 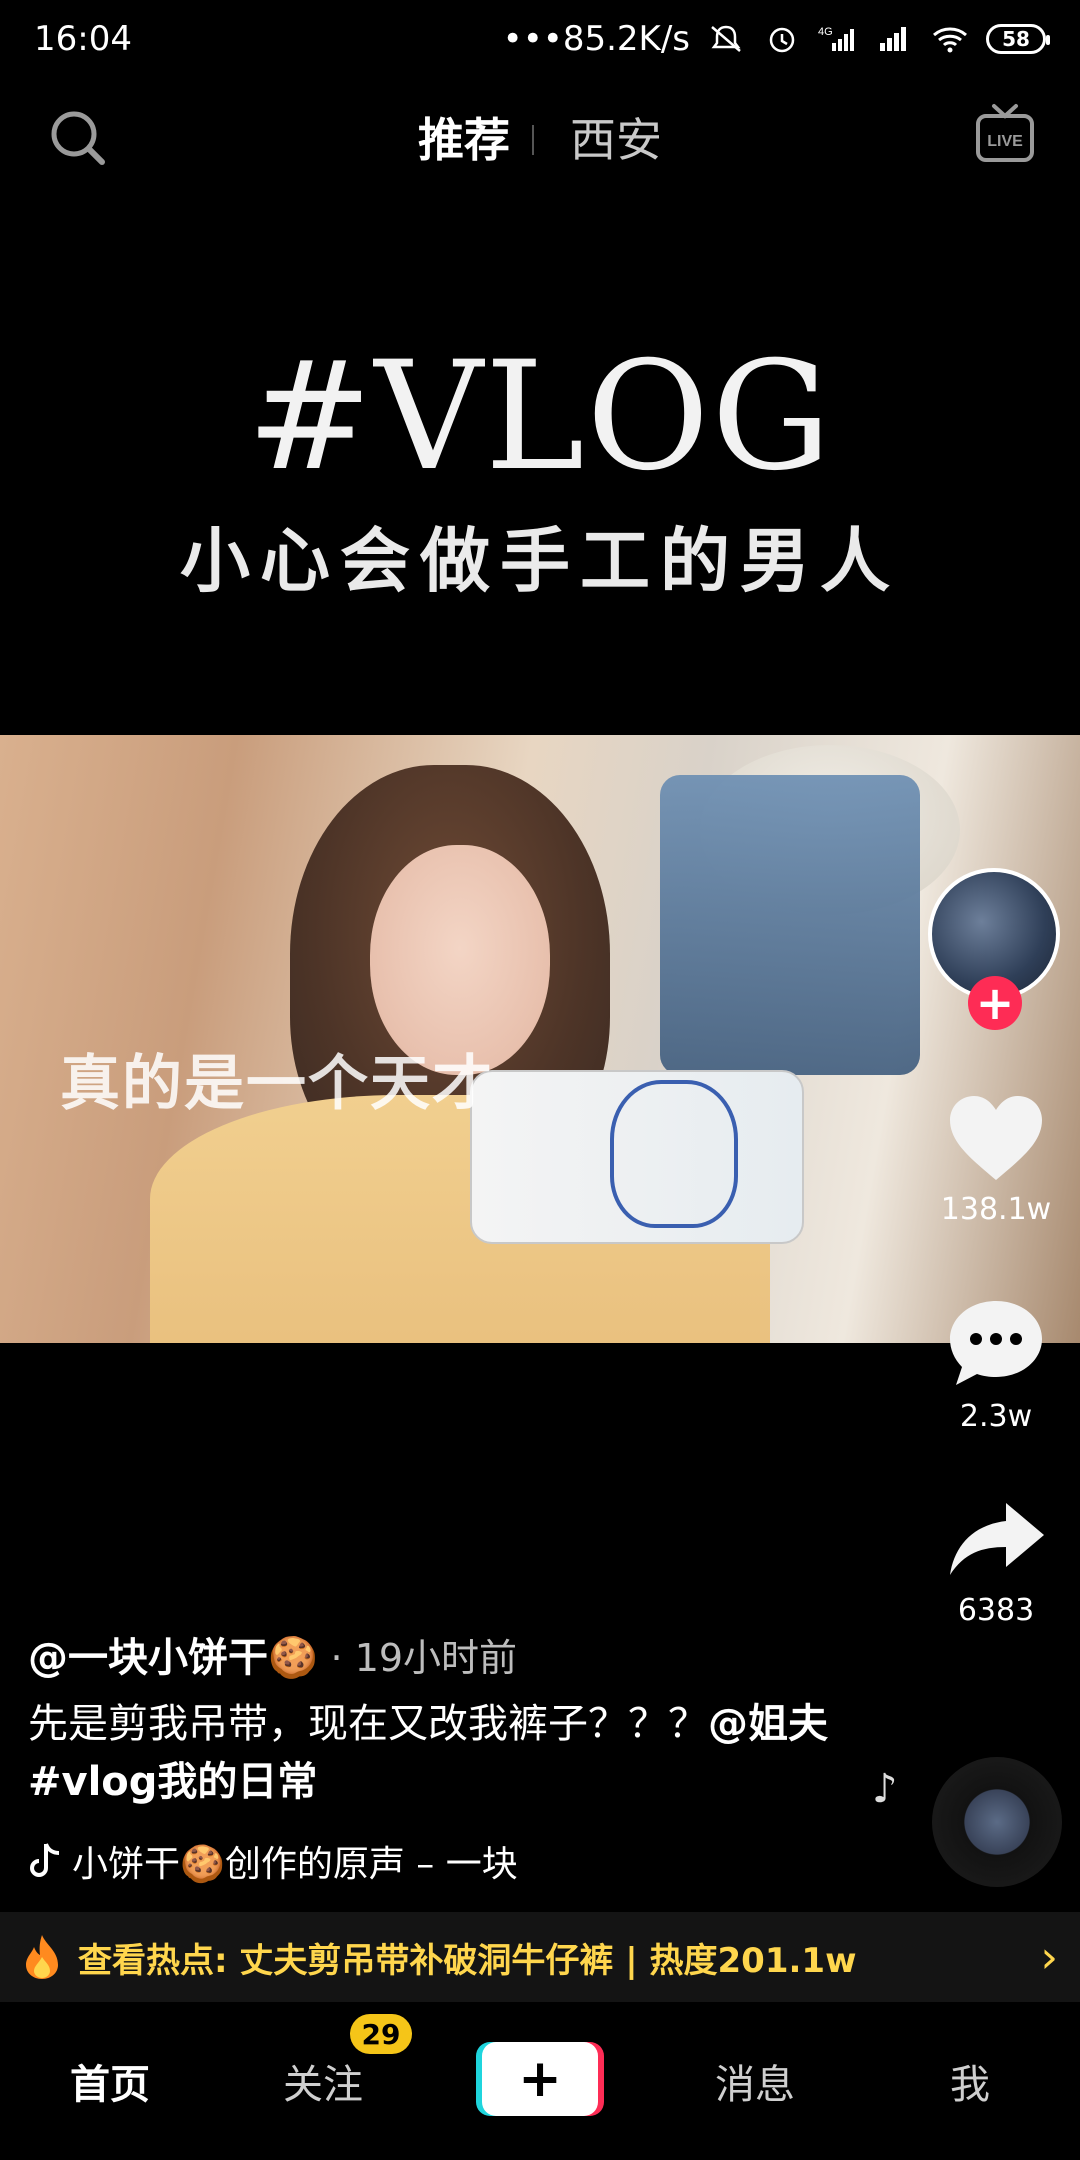 What do you see at coordinates (83, 39) in the screenshot?
I see `status-time: 16:04` at bounding box center [83, 39].